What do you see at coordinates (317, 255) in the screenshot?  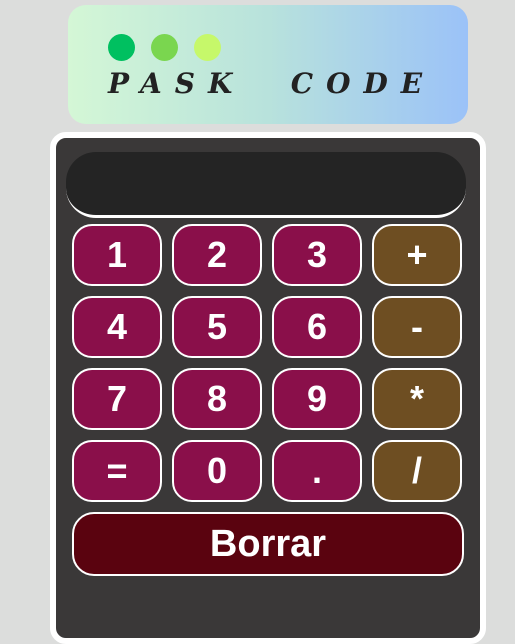 I see `key-3: 3` at bounding box center [317, 255].